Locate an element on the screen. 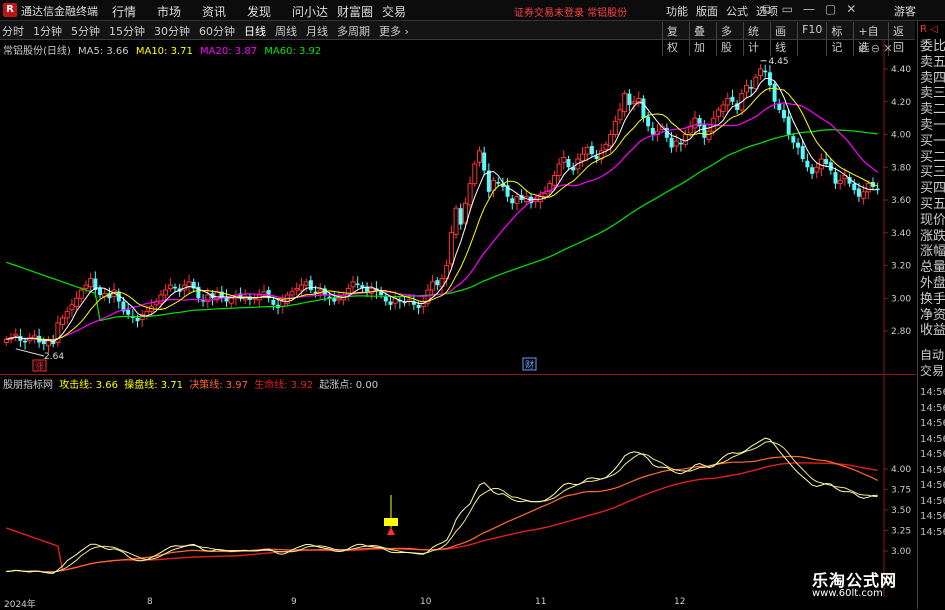 The image size is (945, 610). tab-timeshare: 分时 is located at coordinates (13, 31).